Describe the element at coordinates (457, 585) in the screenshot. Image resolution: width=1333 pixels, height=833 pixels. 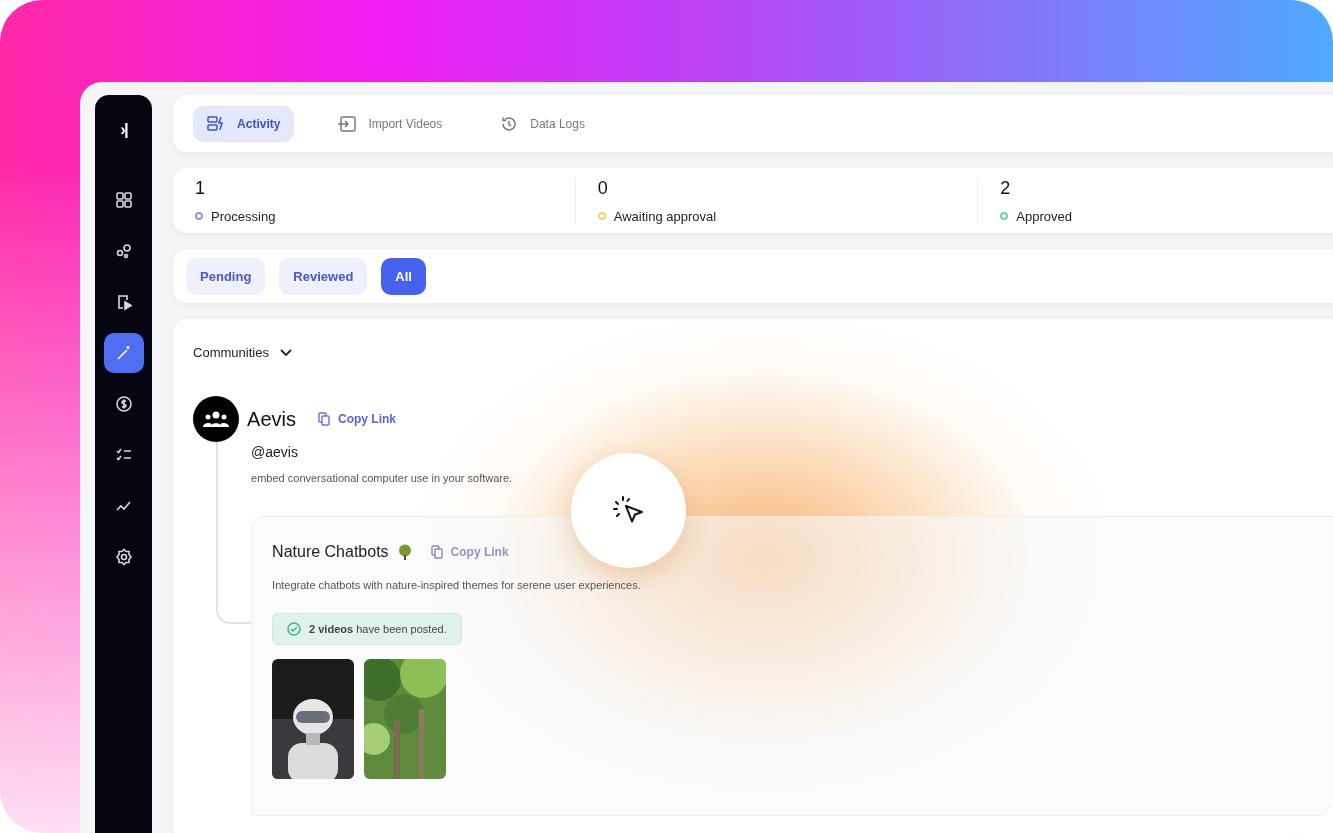
I see `project-description: Integrate chatbots with nature-inspired themes for serene user experiences.` at that location.